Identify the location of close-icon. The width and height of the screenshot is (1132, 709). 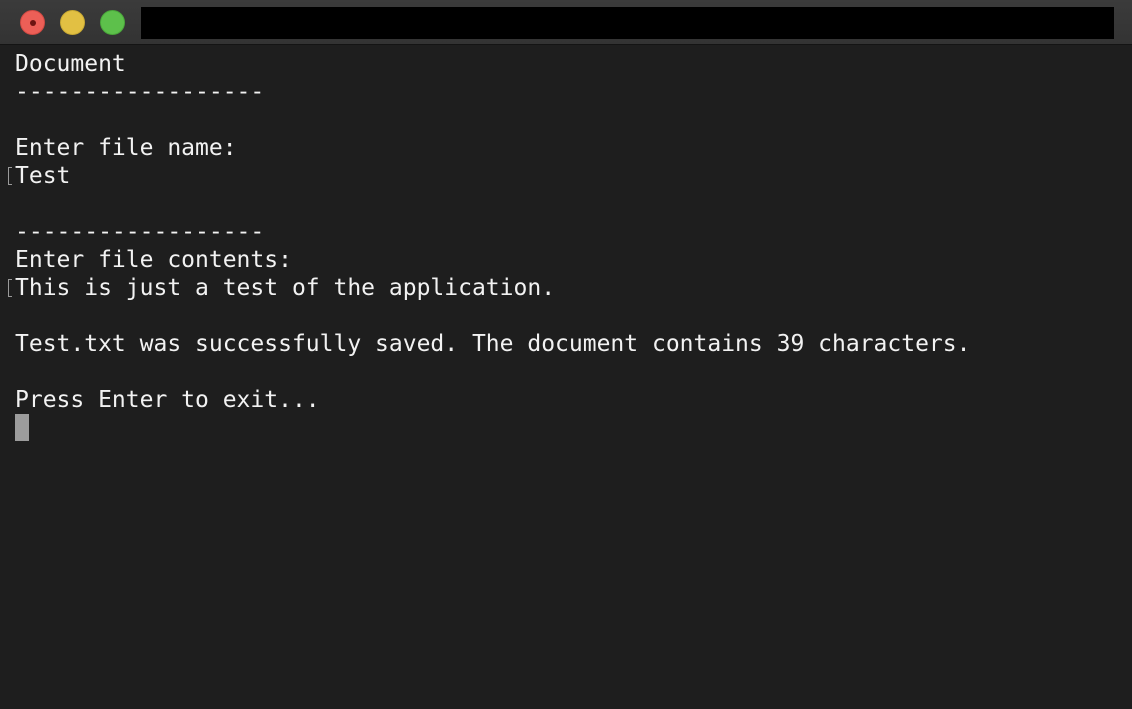
(33, 23).